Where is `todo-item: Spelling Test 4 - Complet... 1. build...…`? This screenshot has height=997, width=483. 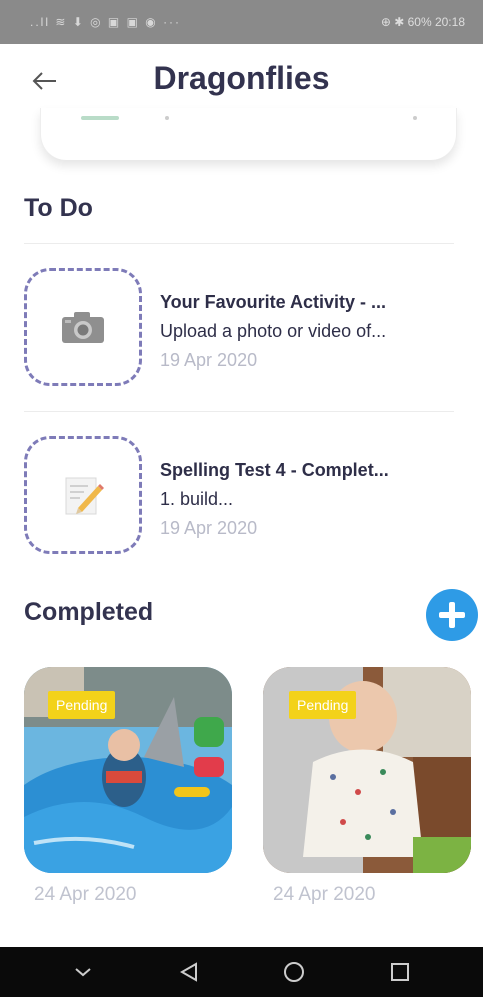
todo-item: Spelling Test 4 - Complet... 1. build...… is located at coordinates (241, 501).